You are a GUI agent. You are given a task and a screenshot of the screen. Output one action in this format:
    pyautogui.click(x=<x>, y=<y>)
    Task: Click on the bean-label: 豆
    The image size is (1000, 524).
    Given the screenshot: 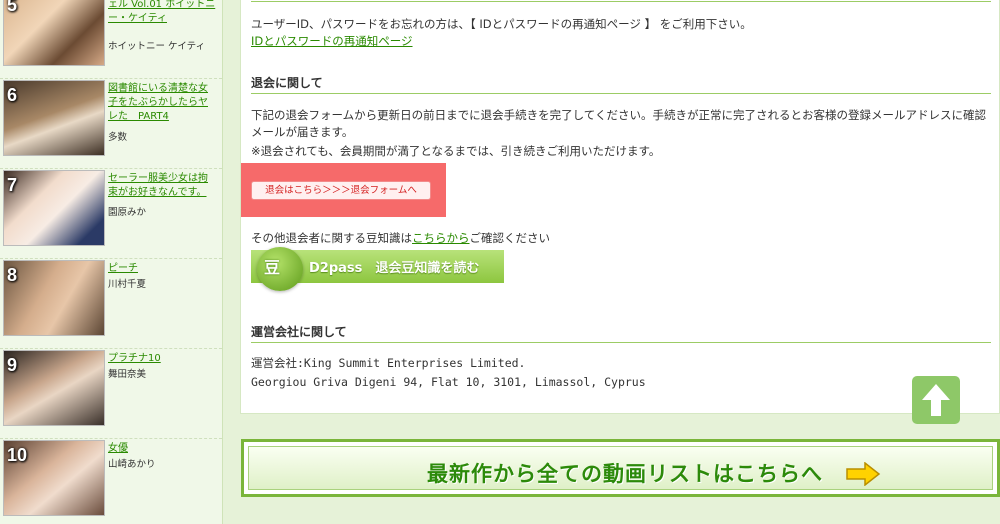 What is the action you would take?
    pyautogui.click(x=272, y=267)
    